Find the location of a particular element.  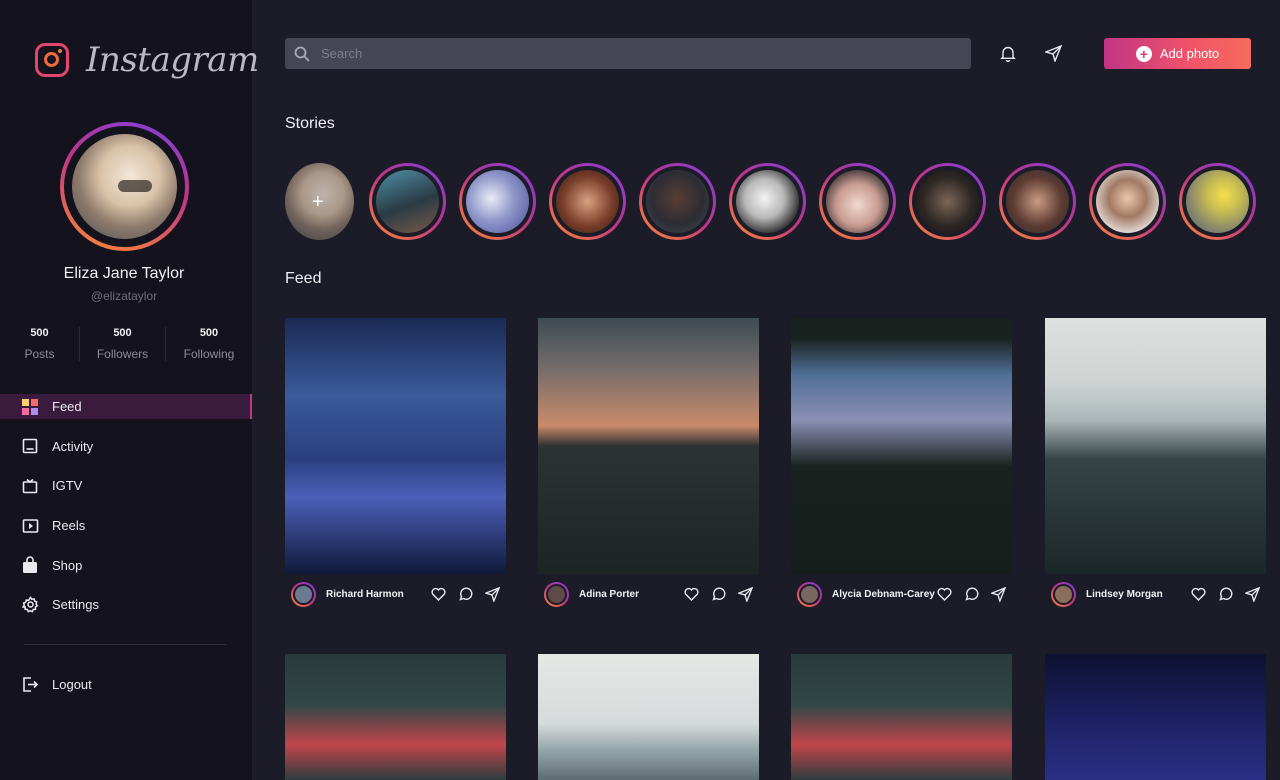

sidebar-item-activity: Activity is located at coordinates (126, 446).